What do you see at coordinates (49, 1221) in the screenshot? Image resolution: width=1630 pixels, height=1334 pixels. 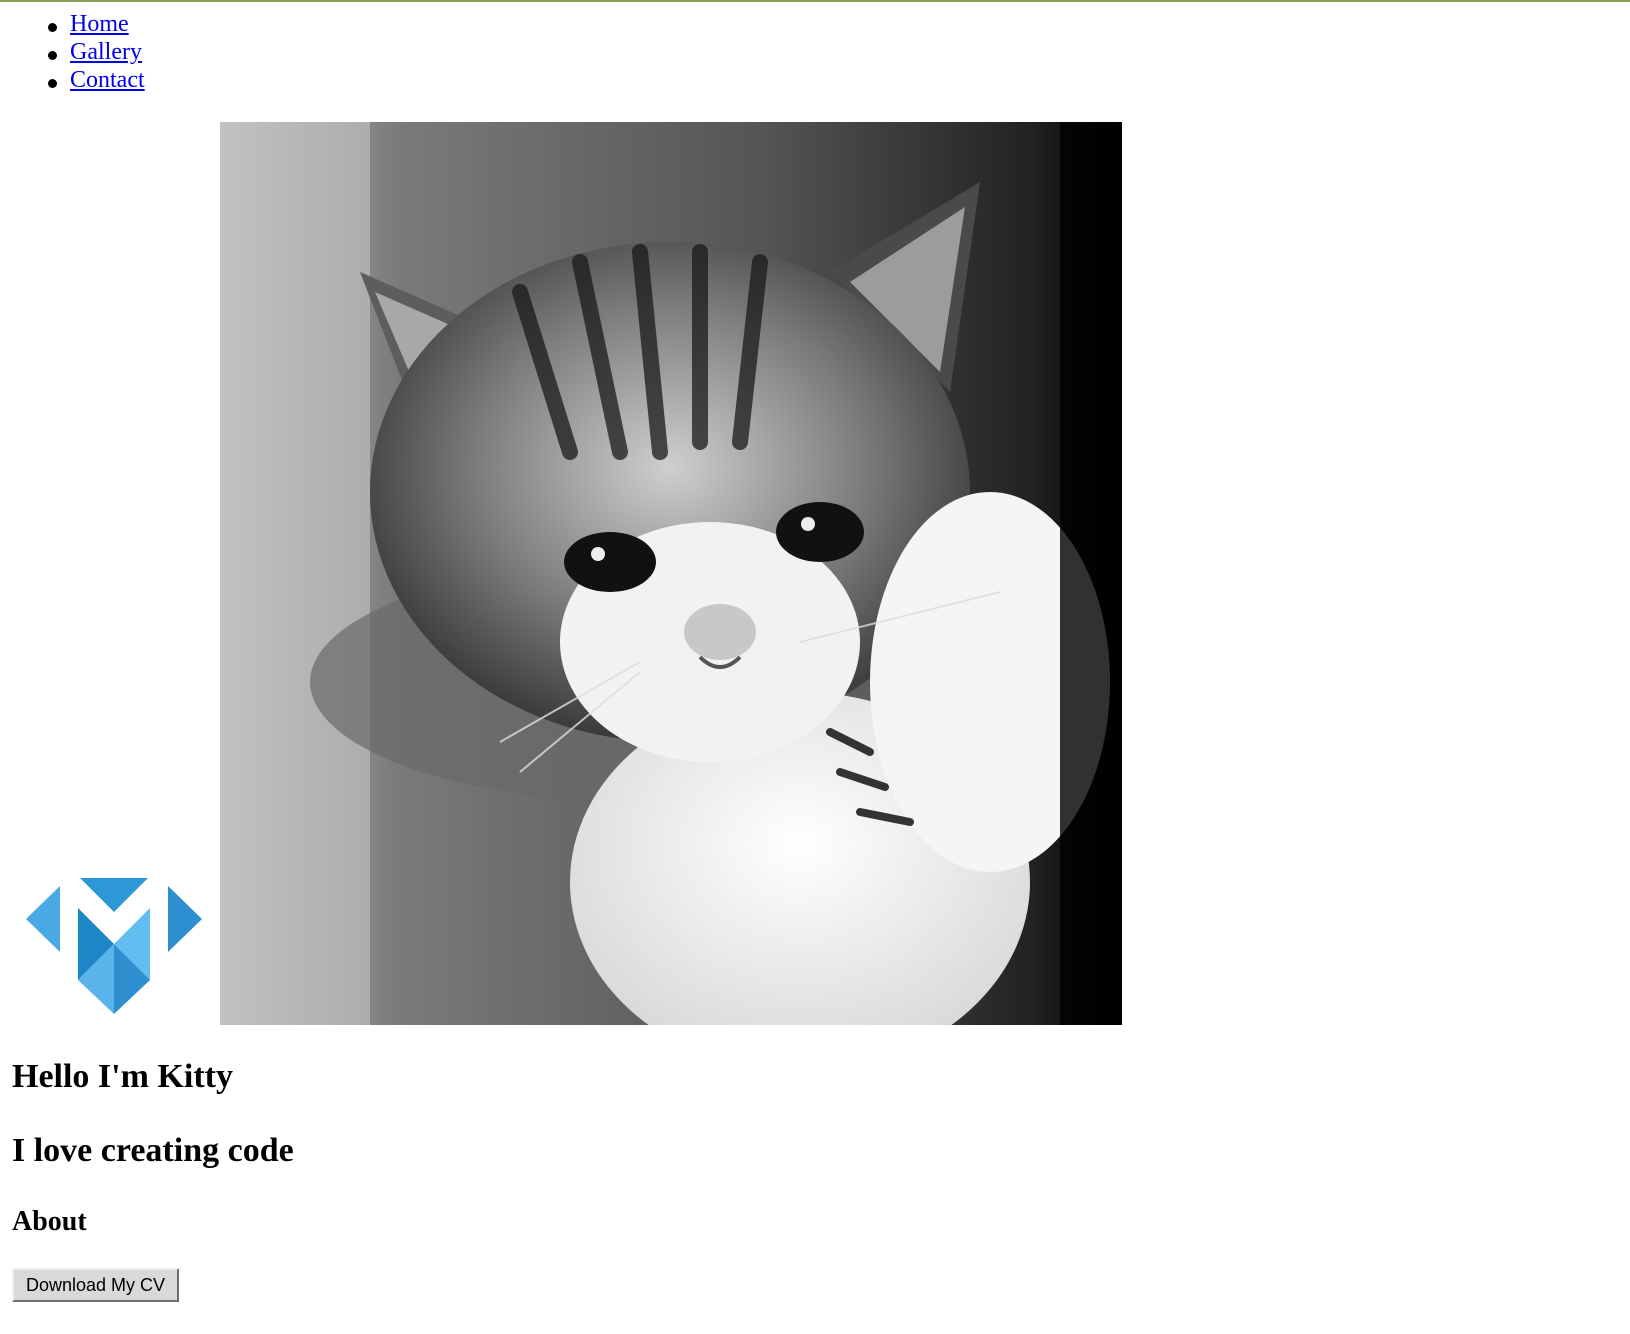 I see `section-heading-about: About` at bounding box center [49, 1221].